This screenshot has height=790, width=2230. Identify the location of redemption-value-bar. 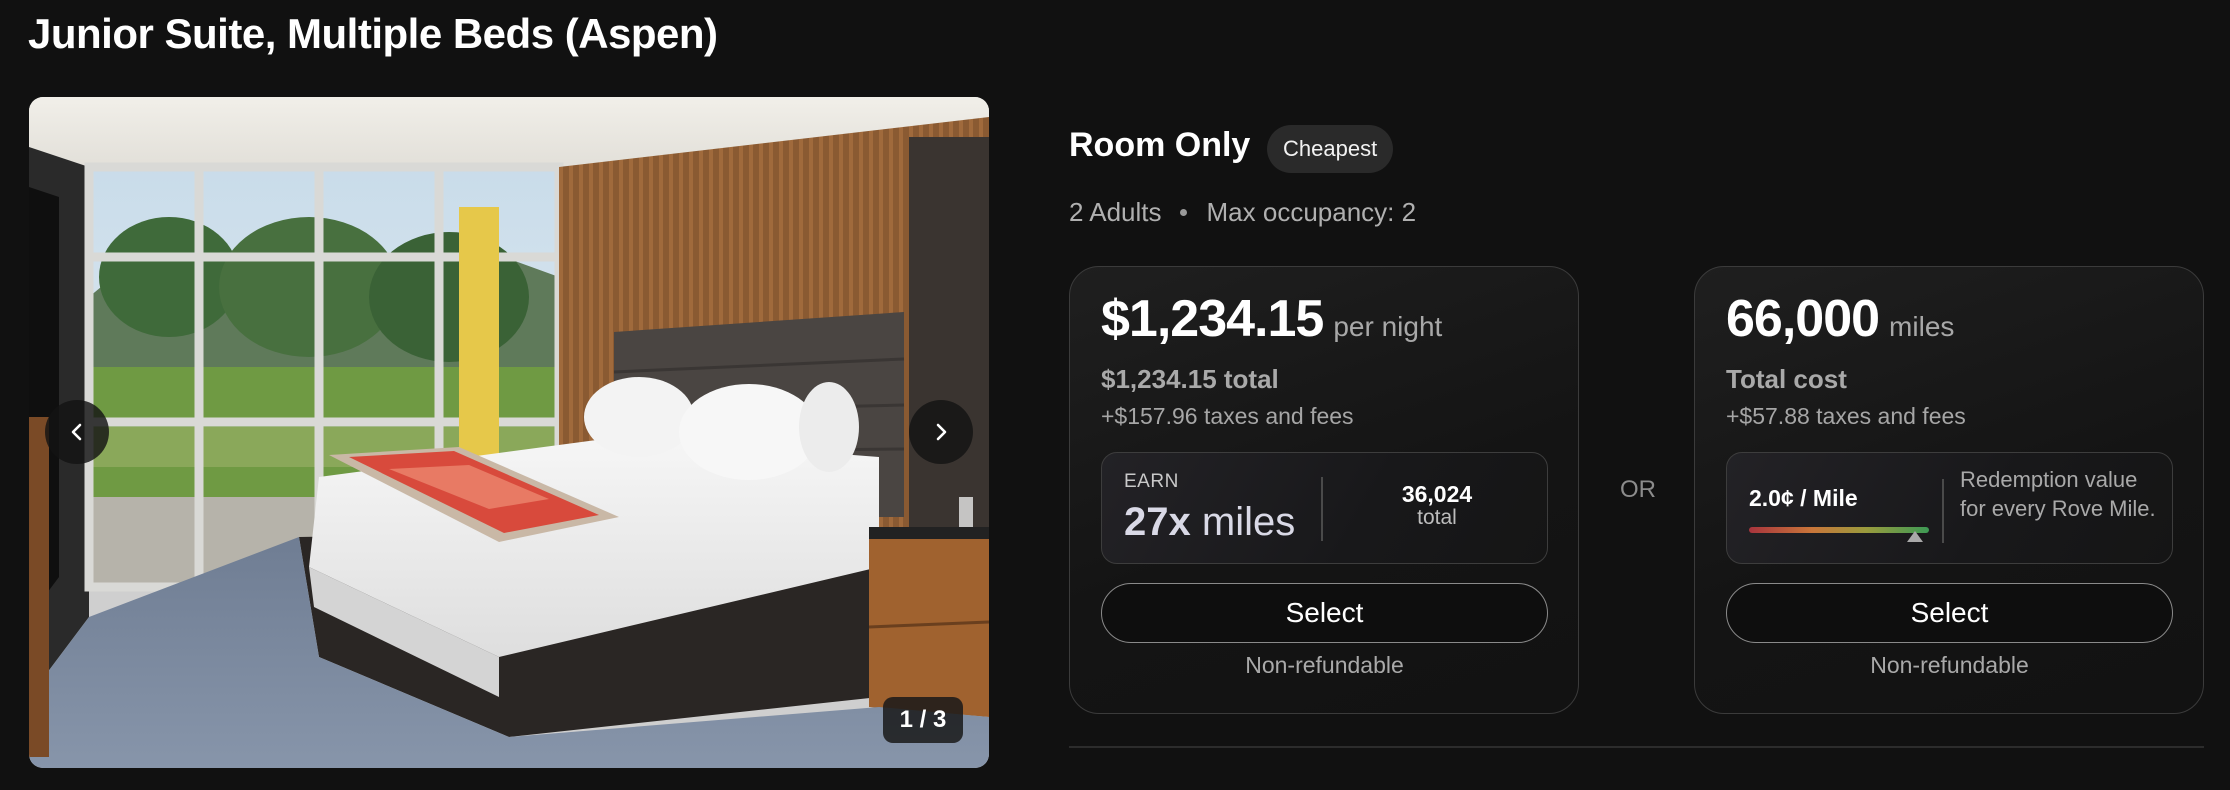
(1839, 530).